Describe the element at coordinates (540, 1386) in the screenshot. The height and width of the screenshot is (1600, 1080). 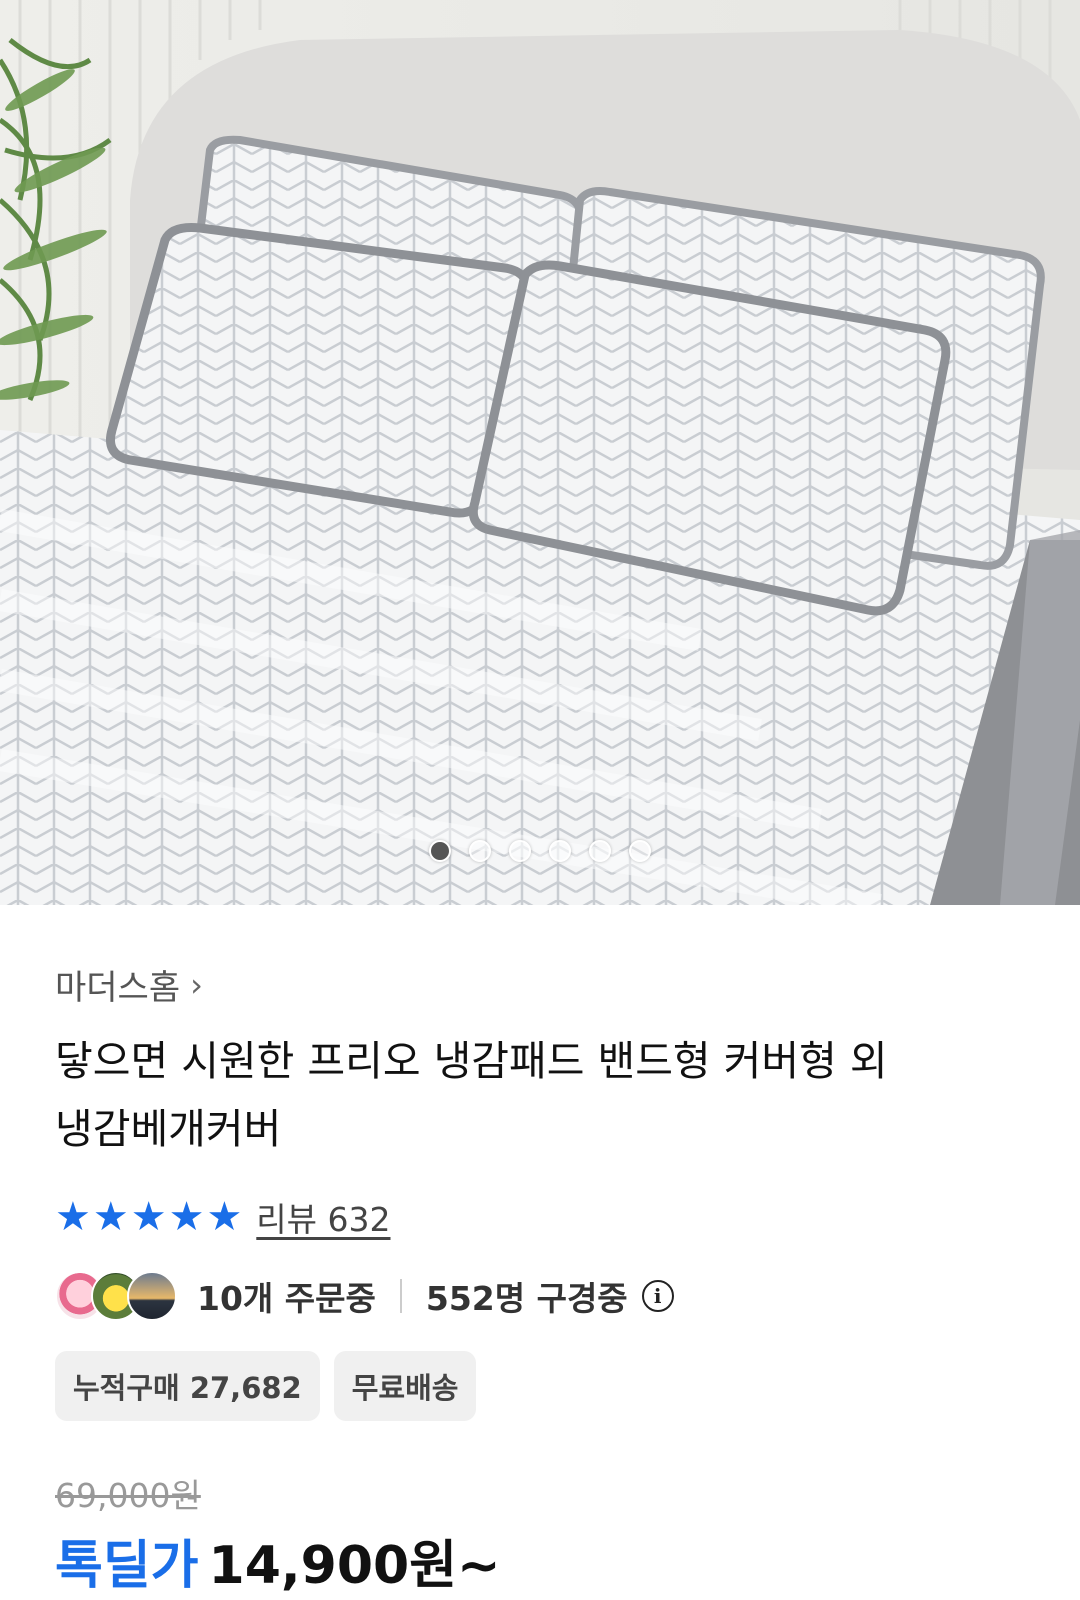
I see `badge-row: 누적구매 27,682 무료배송` at that location.